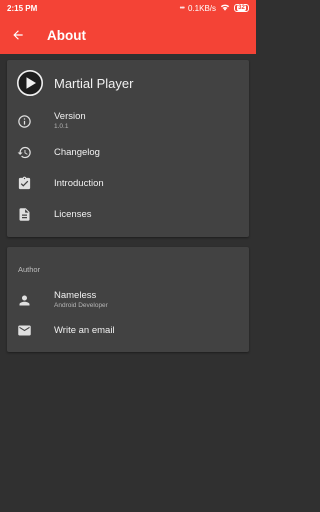  Describe the element at coordinates (24, 300) in the screenshot. I see `person-icon` at that location.